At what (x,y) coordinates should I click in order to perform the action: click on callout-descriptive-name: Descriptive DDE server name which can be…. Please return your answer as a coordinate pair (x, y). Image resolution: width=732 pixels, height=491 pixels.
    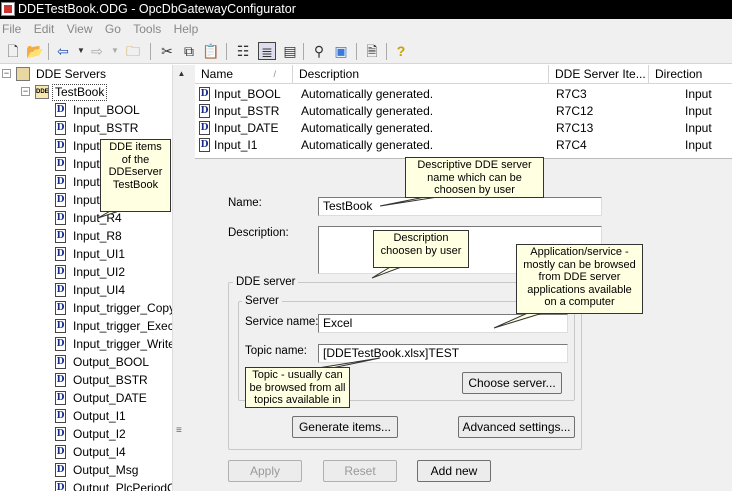
    Looking at the image, I should click on (474, 177).